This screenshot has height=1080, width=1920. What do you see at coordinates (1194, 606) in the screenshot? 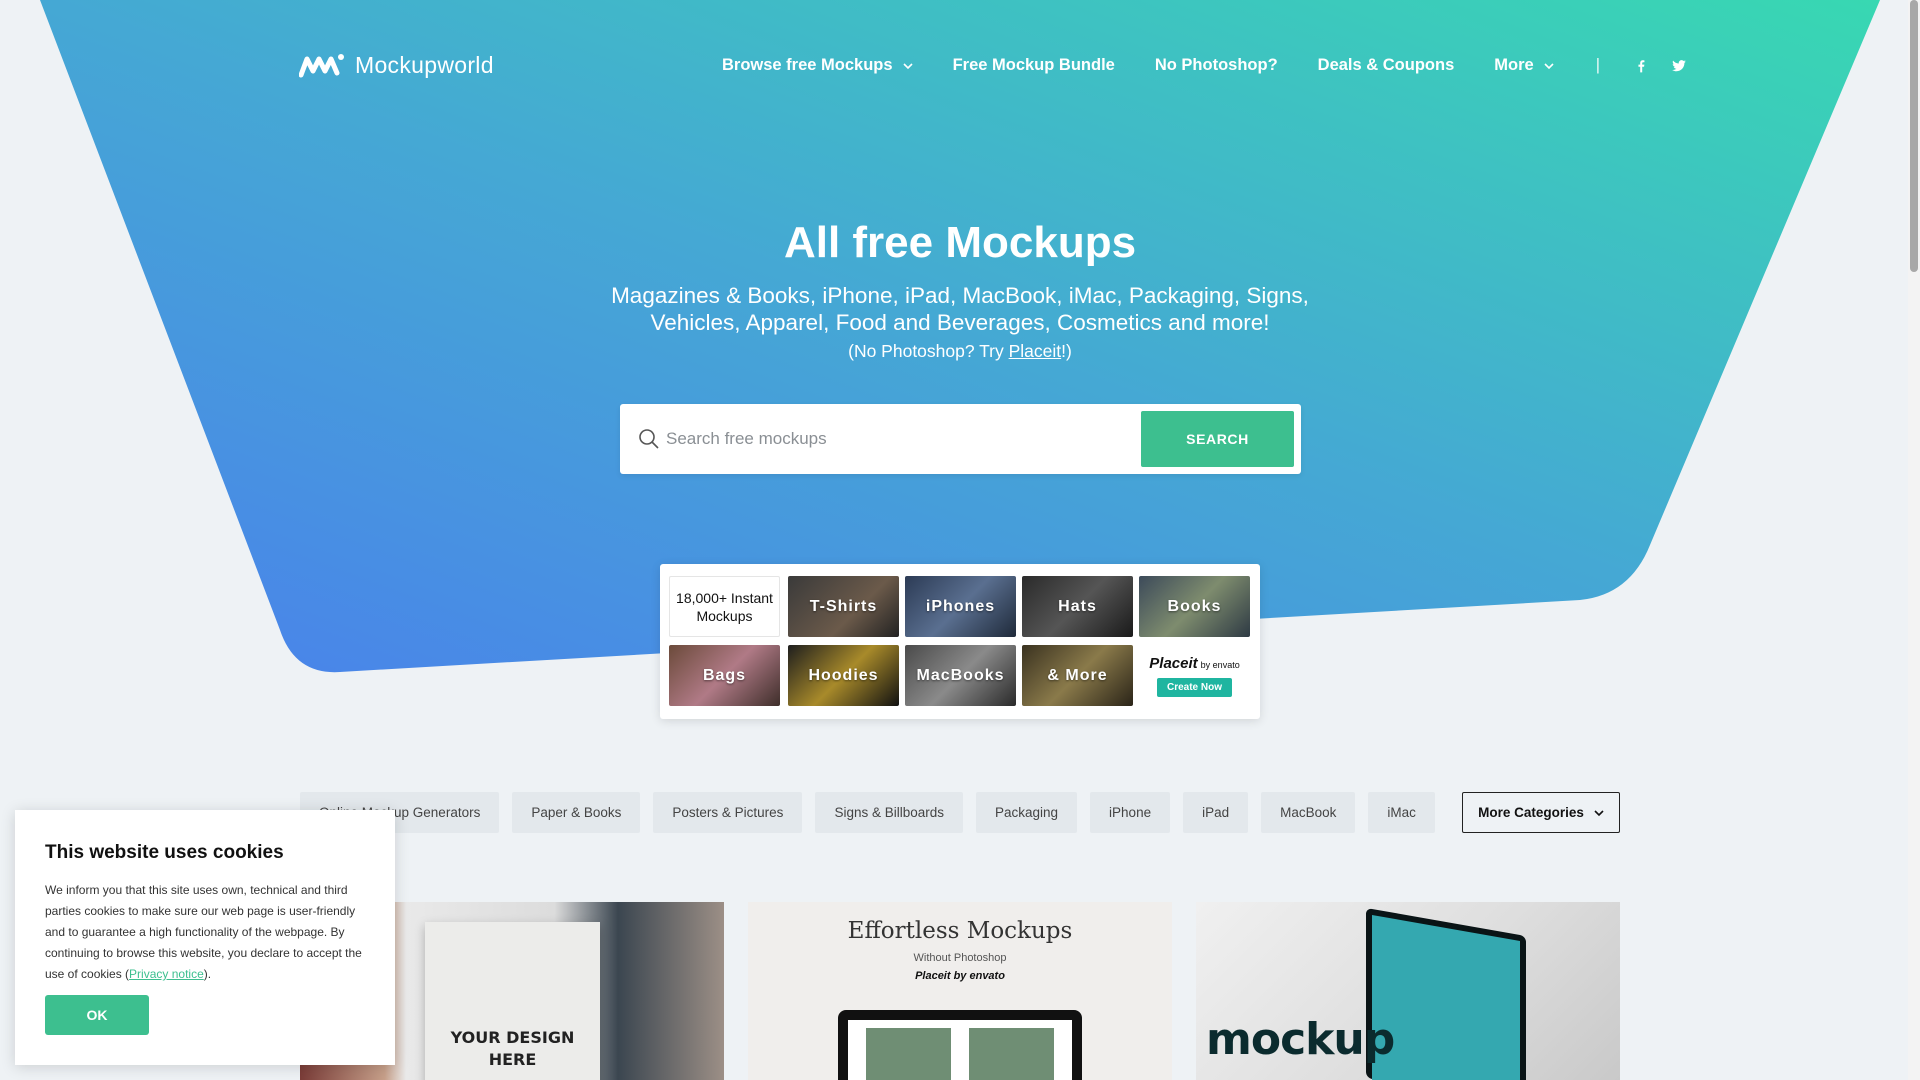
I see `tile-books: Books` at bounding box center [1194, 606].